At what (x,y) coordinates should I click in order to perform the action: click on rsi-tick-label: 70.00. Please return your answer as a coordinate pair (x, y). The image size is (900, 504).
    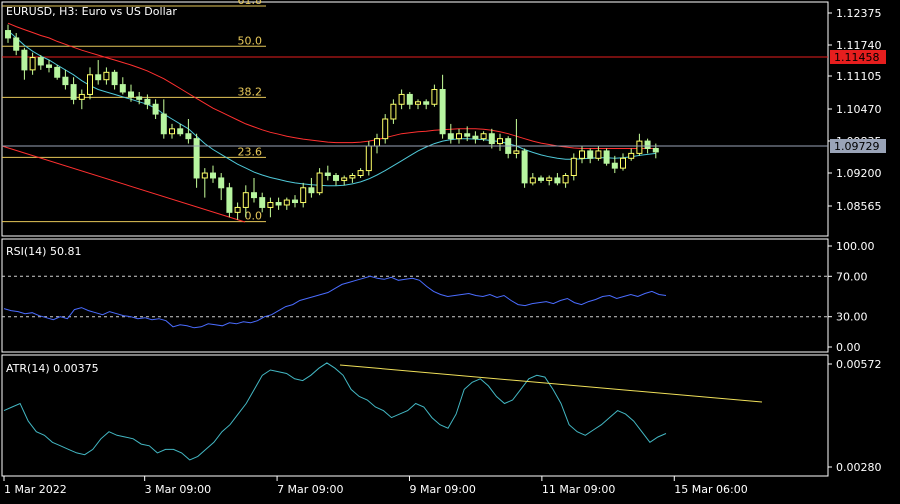
    Looking at the image, I should click on (852, 276).